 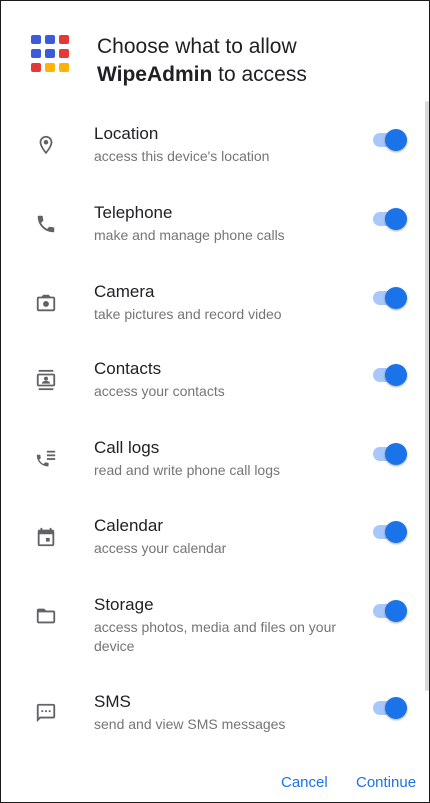 I want to click on dialog-header: Choose what to allow WipeAdmin to access, so click(x=221, y=61).